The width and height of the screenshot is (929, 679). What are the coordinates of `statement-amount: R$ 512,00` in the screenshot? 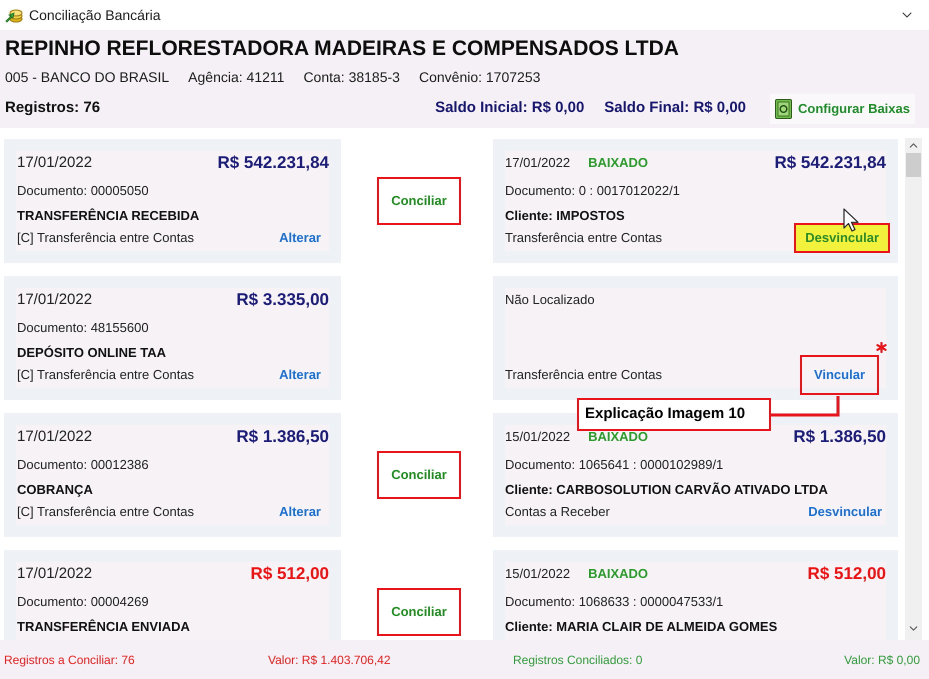 It's located at (289, 574).